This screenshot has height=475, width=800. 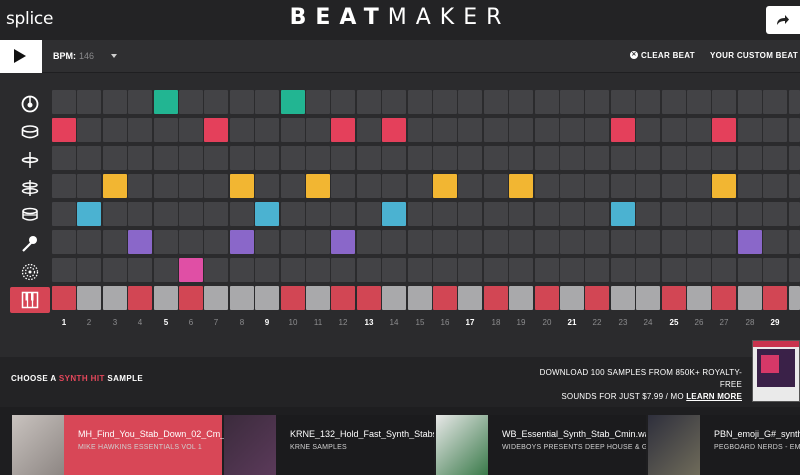 I want to click on synth-piano-icon, so click(x=30, y=300).